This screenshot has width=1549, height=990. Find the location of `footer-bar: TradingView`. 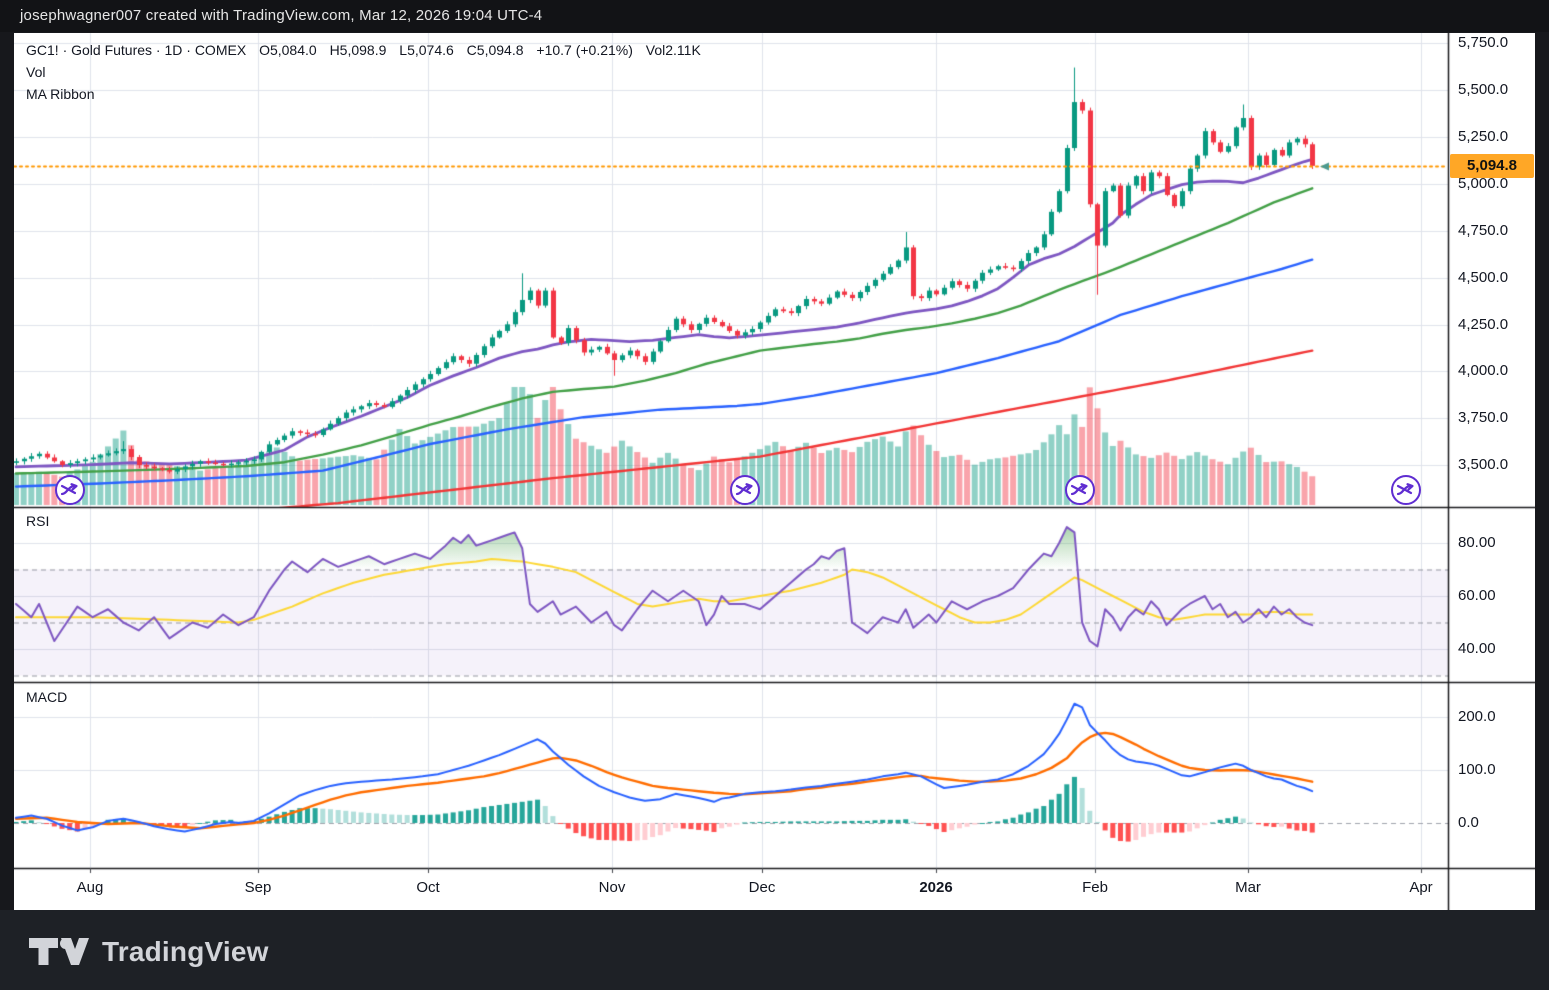

footer-bar: TradingView is located at coordinates (774, 950).